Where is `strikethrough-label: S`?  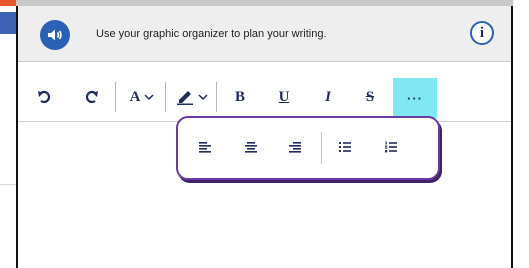 strikethrough-label: S is located at coordinates (370, 96).